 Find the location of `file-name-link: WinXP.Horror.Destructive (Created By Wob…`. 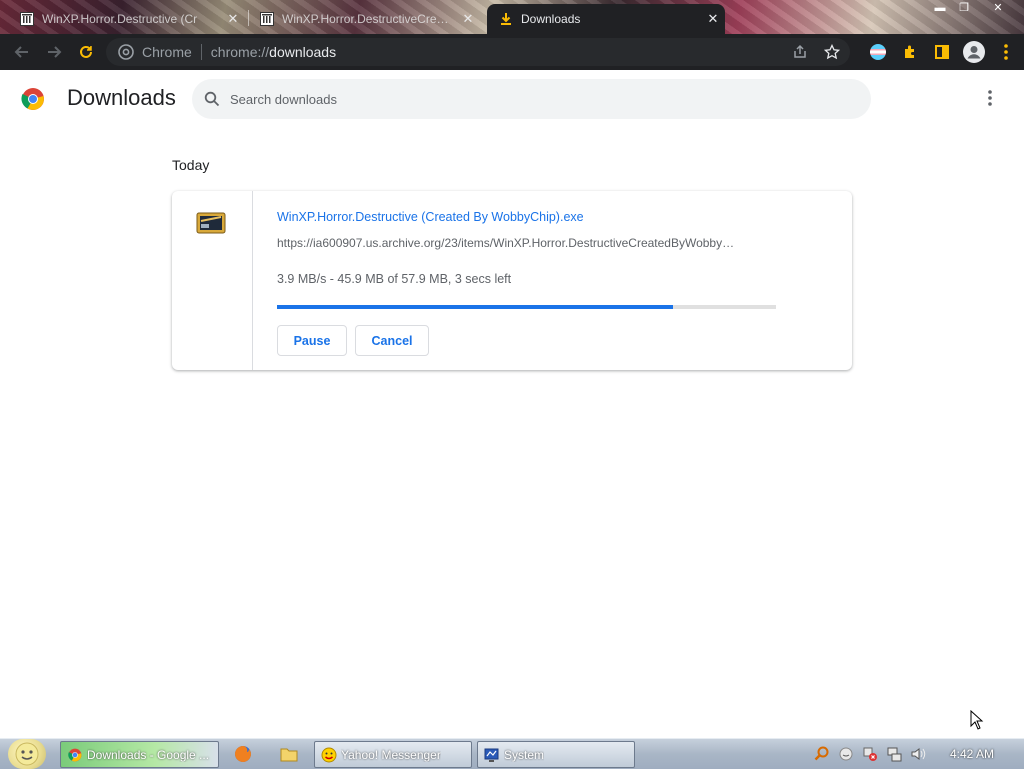

file-name-link: WinXP.Horror.Destructive (Created By Wob… is located at coordinates (430, 217).